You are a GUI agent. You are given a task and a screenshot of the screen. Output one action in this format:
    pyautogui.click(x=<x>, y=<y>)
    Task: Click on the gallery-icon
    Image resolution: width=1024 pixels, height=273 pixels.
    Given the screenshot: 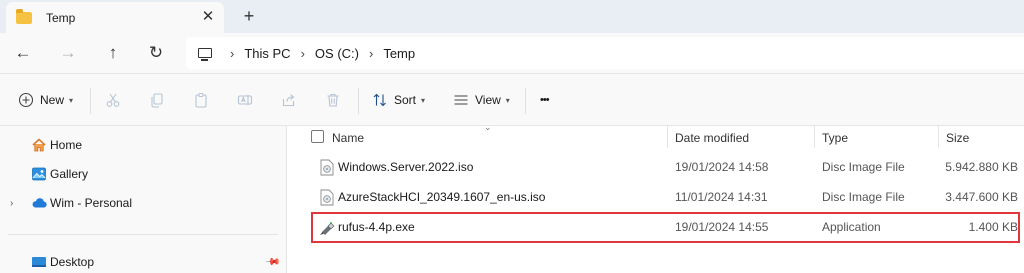 What is the action you would take?
    pyautogui.click(x=39, y=174)
    